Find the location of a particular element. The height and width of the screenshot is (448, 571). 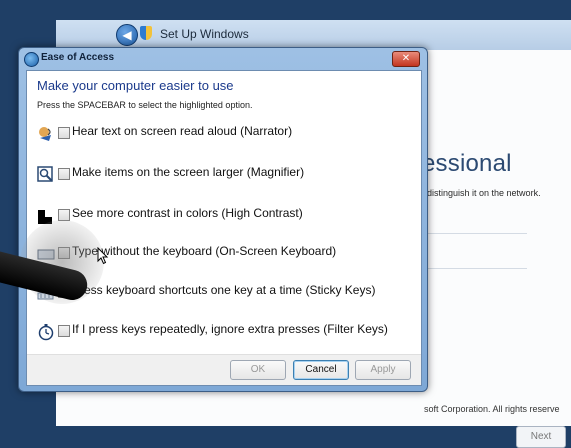

copyright-text: soft Corporation. All rights reserve is located at coordinates (492, 409).